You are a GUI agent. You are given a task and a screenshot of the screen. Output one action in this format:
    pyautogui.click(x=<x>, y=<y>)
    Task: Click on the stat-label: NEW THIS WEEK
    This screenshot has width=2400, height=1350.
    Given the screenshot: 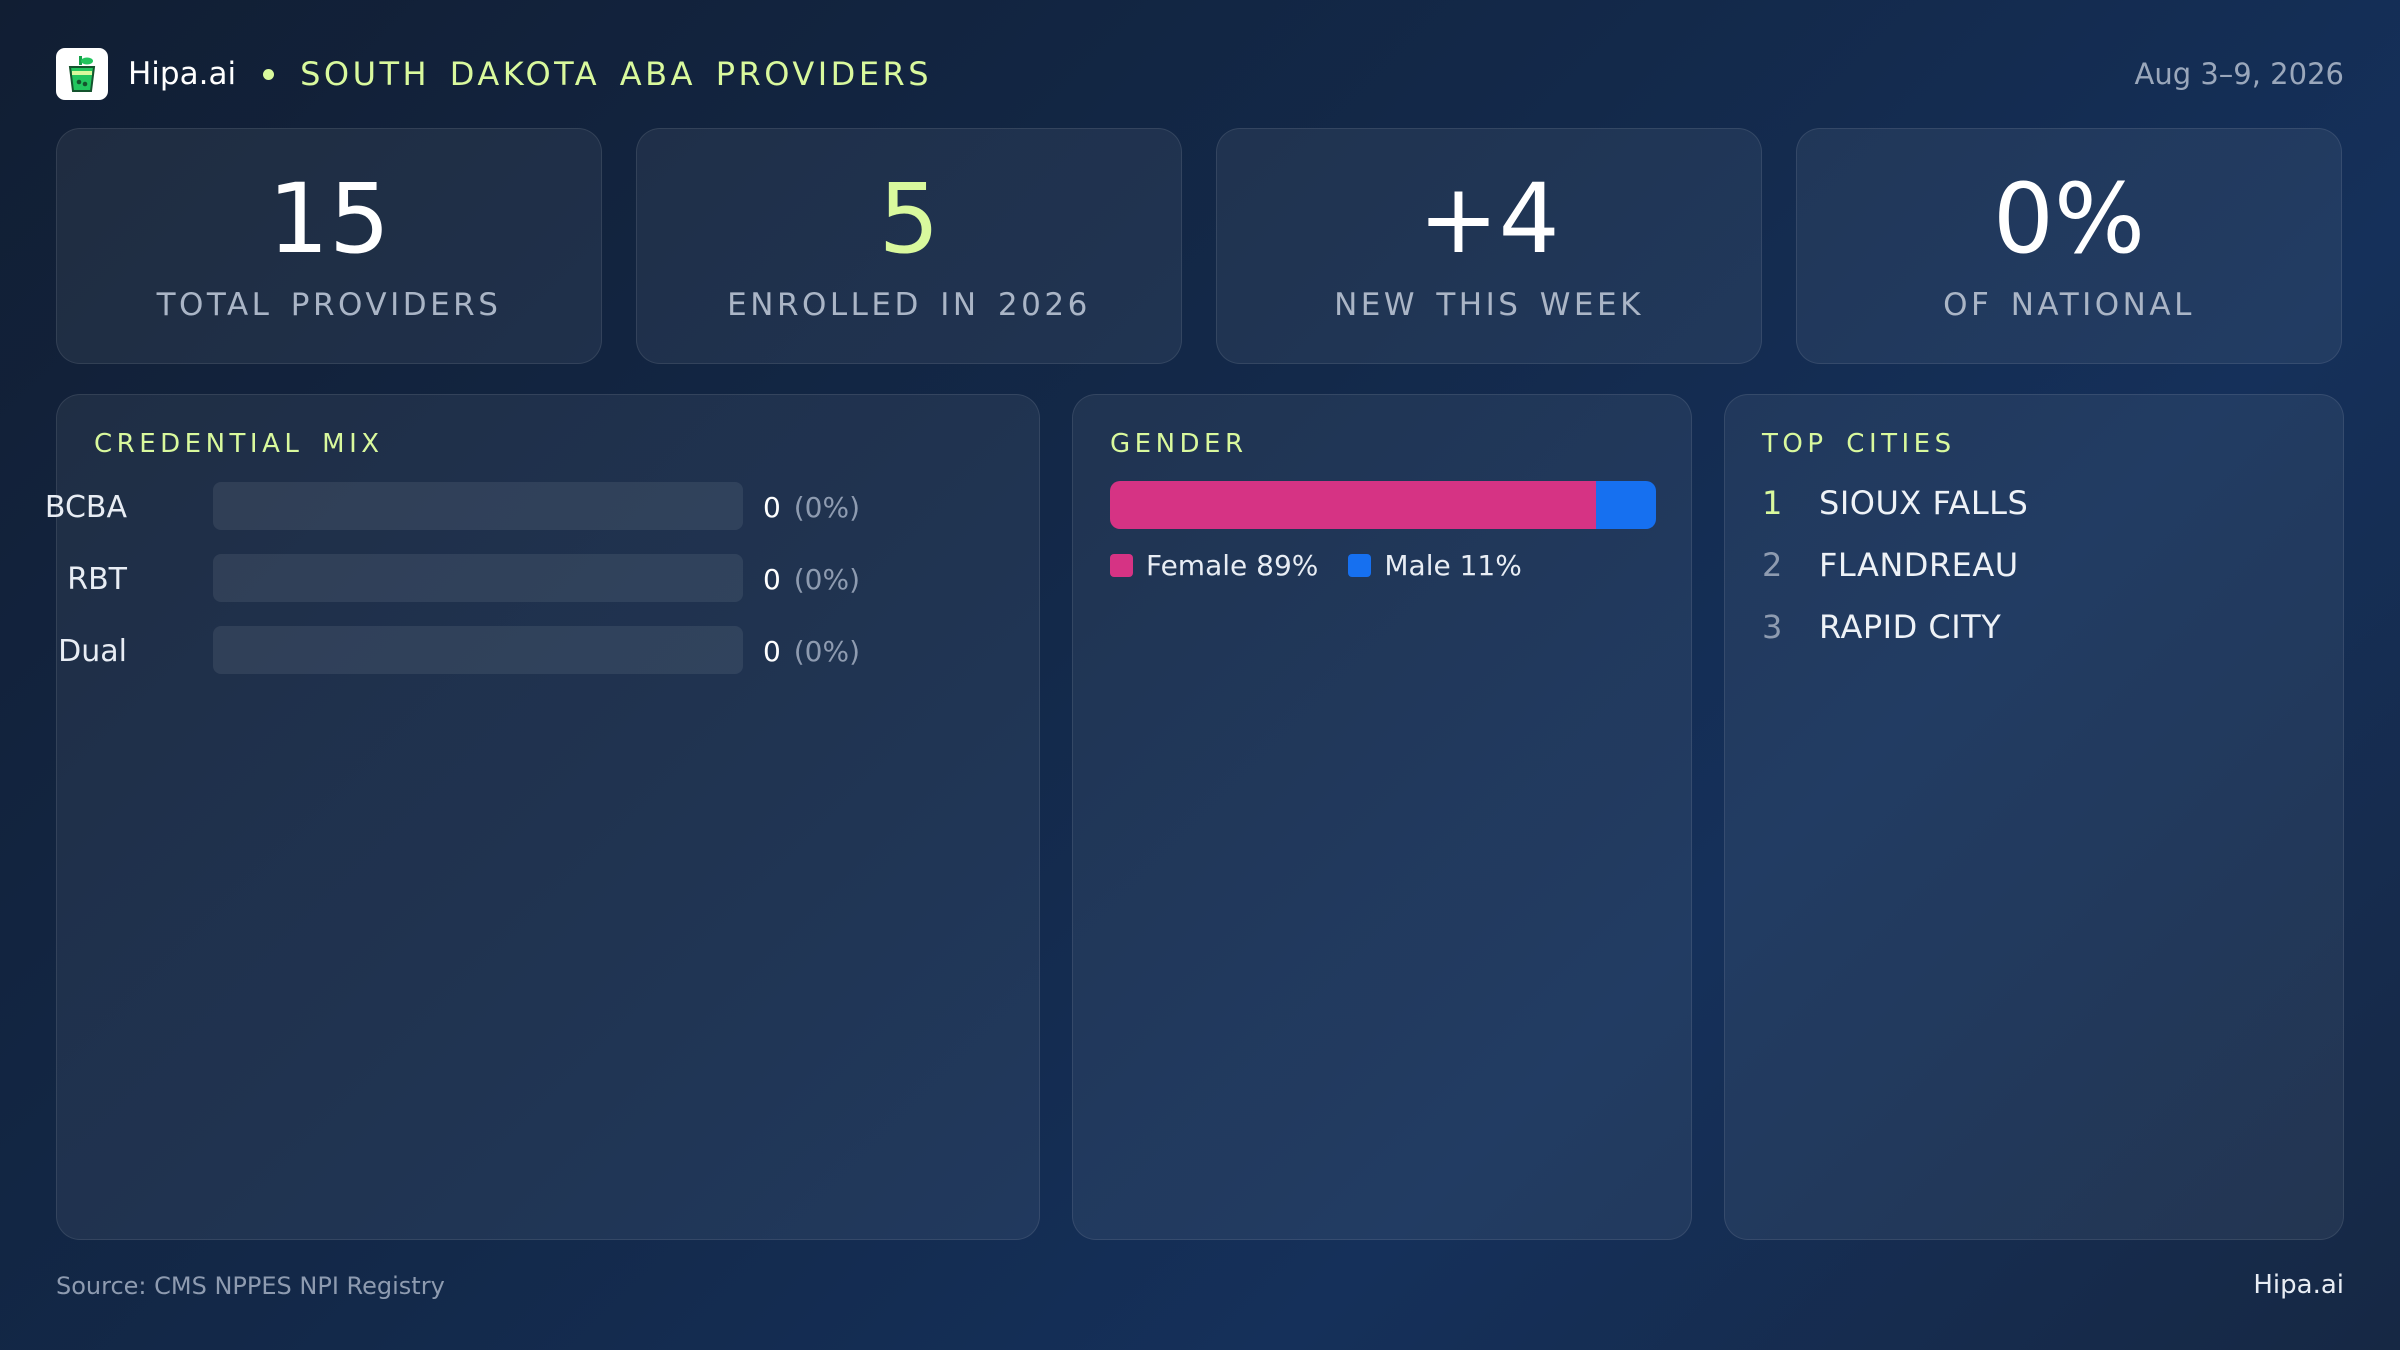 What is the action you would take?
    pyautogui.click(x=1489, y=305)
    